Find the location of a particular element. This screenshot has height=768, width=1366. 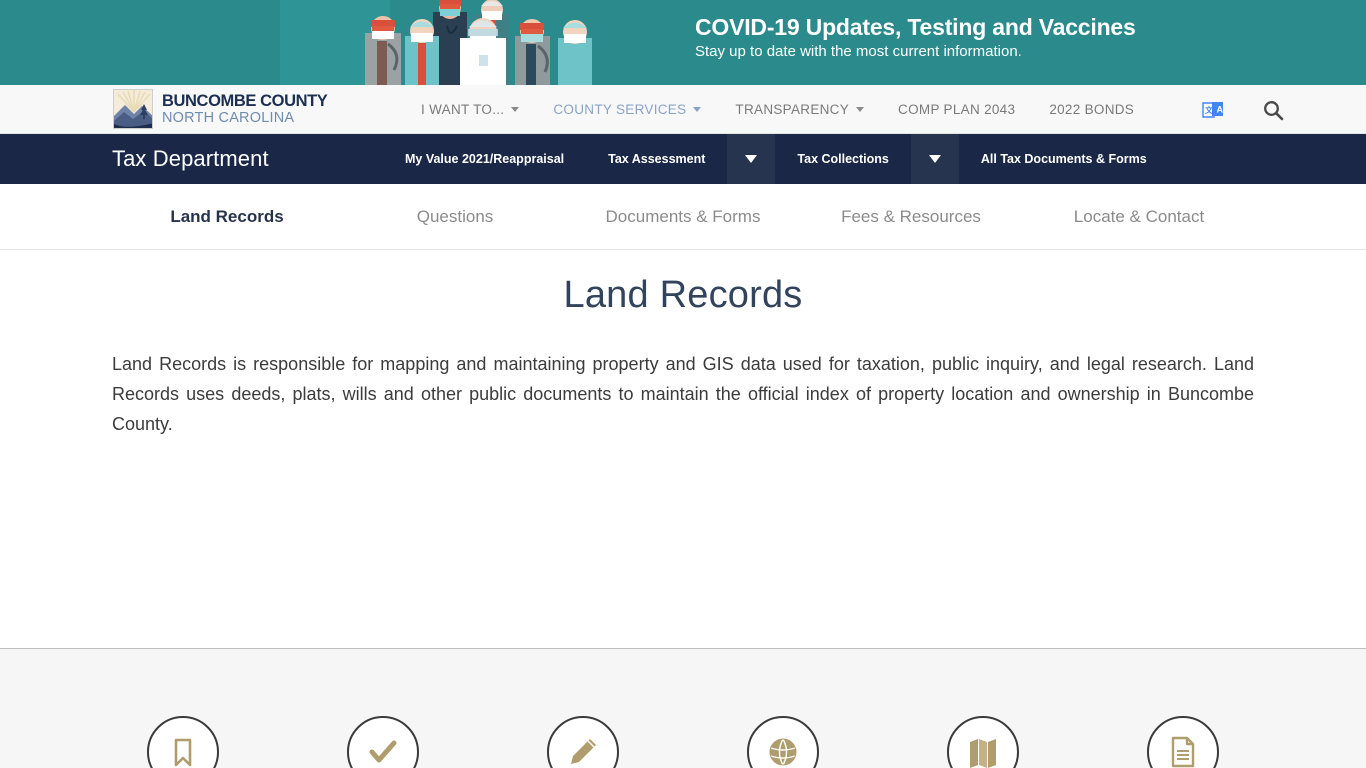

quick-link-globe is located at coordinates (783, 742).